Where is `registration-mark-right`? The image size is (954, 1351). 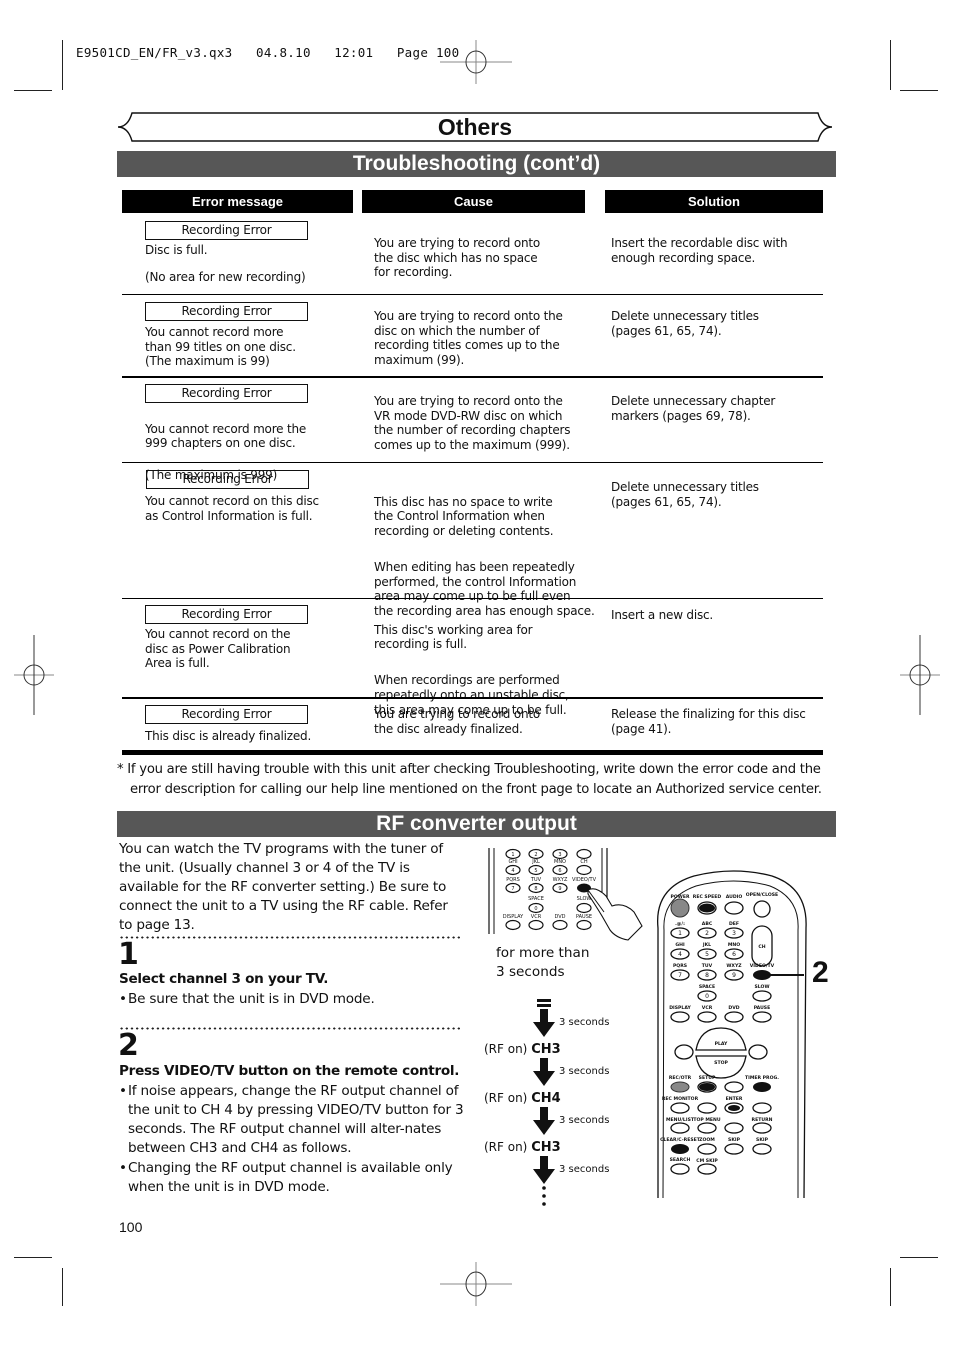
registration-mark-right is located at coordinates (920, 675).